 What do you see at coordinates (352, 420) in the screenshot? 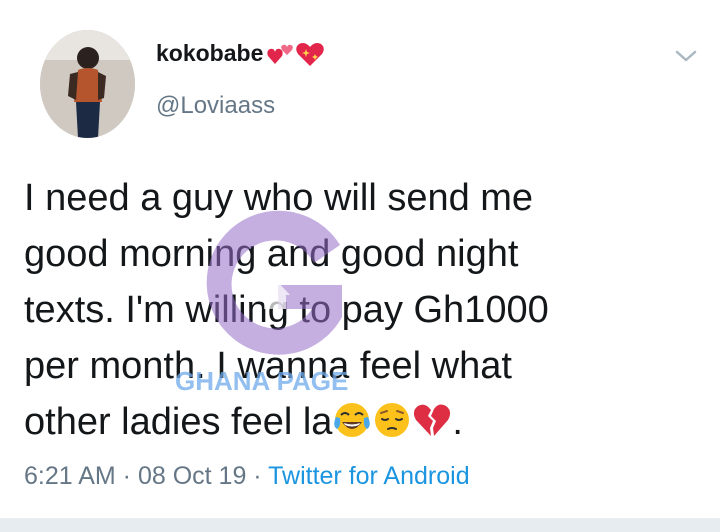
I see `tears-of-joy-emoji` at bounding box center [352, 420].